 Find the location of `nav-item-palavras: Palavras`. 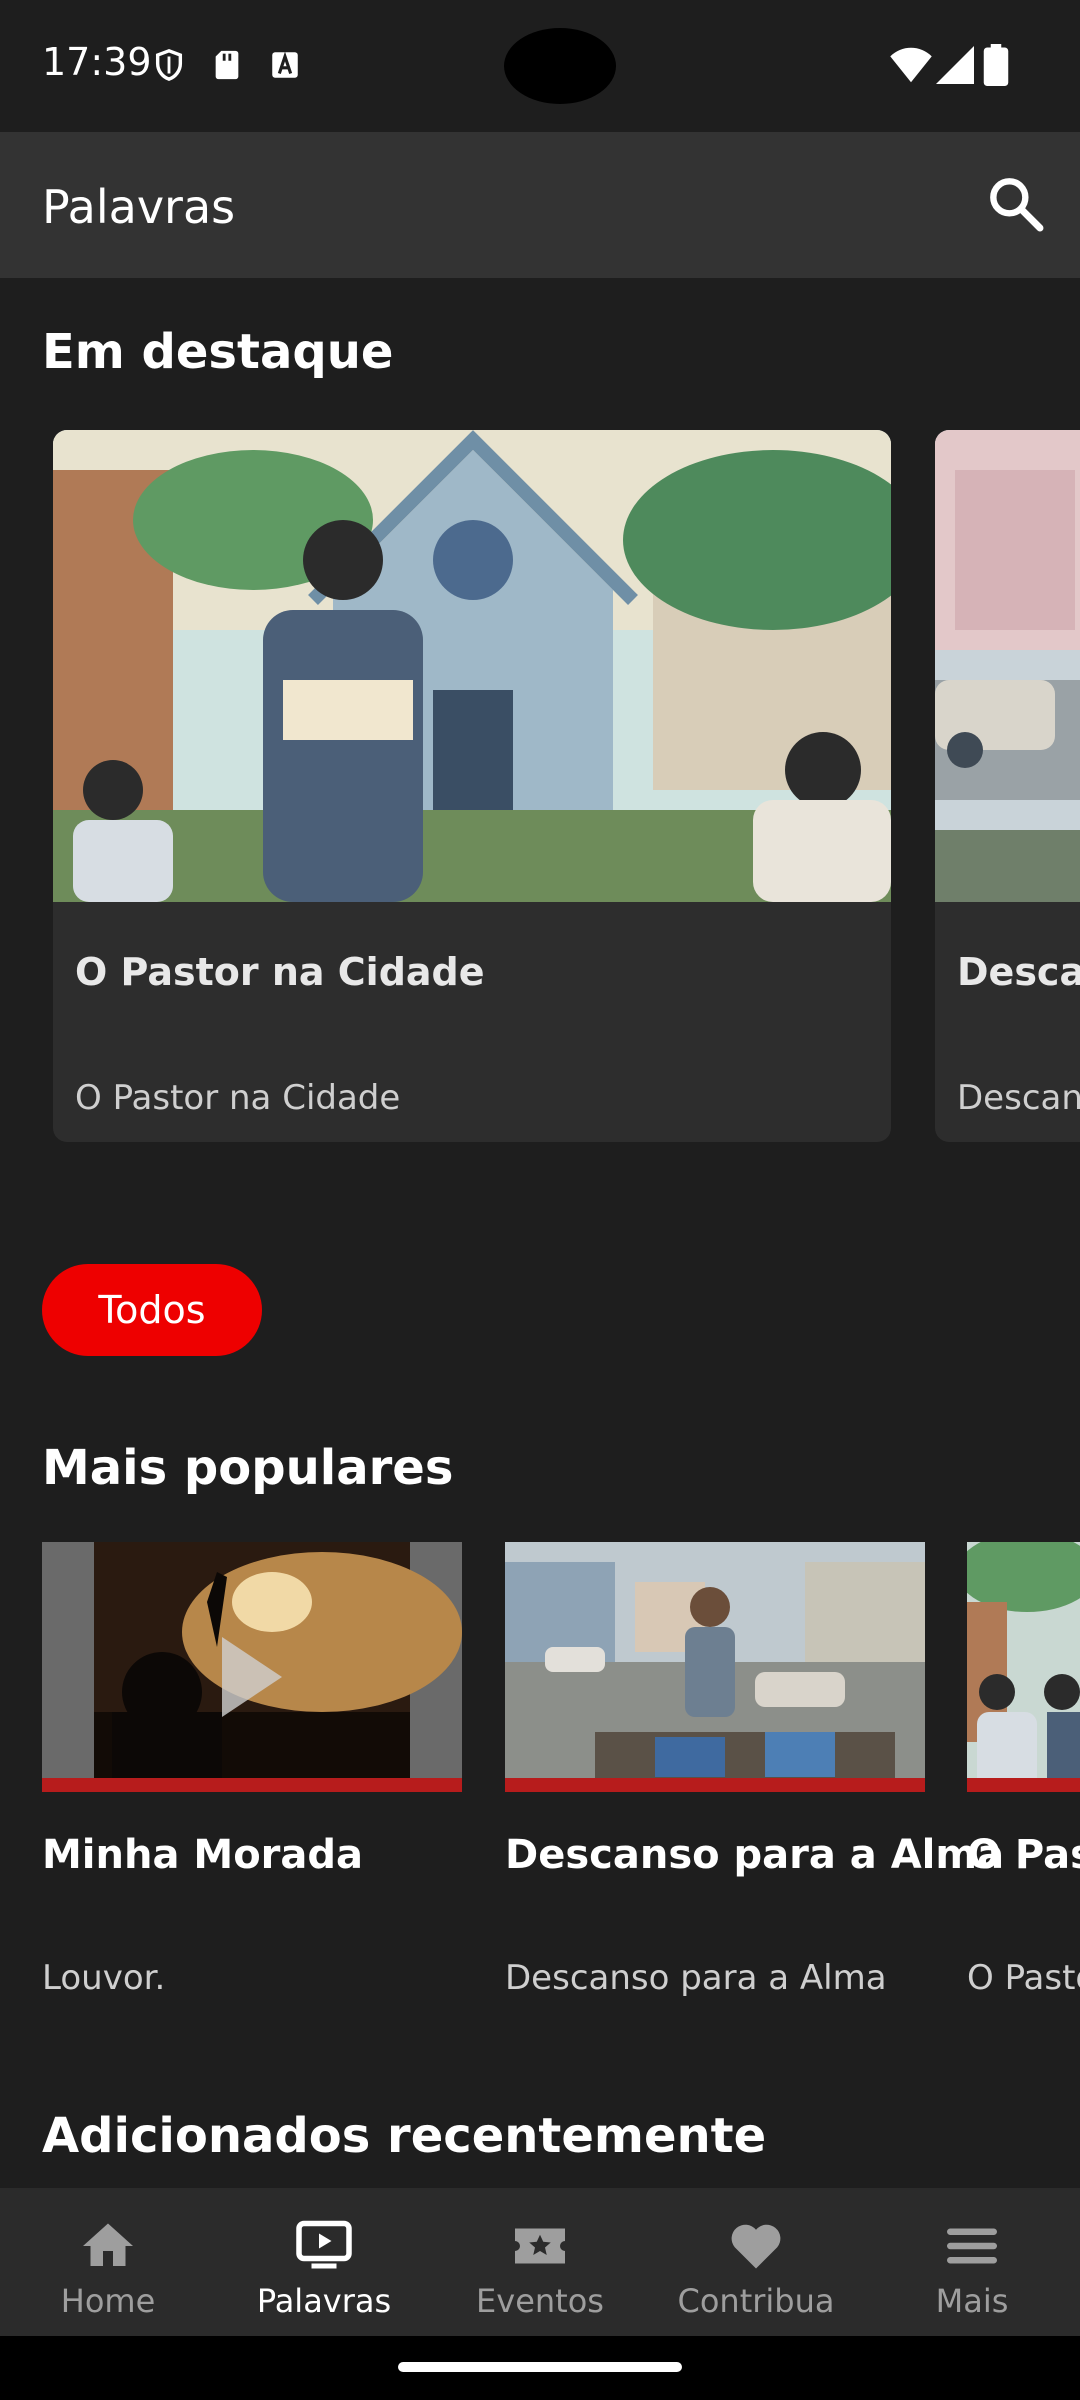

nav-item-palavras: Palavras is located at coordinates (324, 2262).